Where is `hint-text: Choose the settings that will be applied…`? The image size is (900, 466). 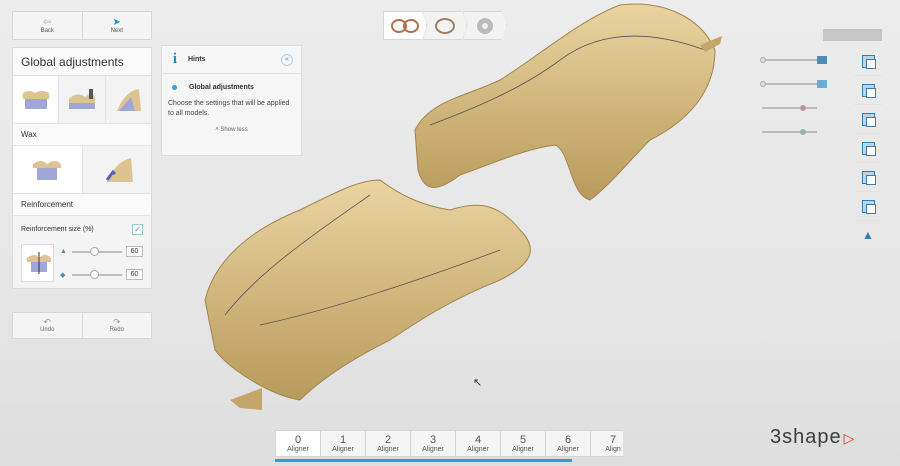 hint-text: Choose the settings that will be applied… is located at coordinates (229, 108).